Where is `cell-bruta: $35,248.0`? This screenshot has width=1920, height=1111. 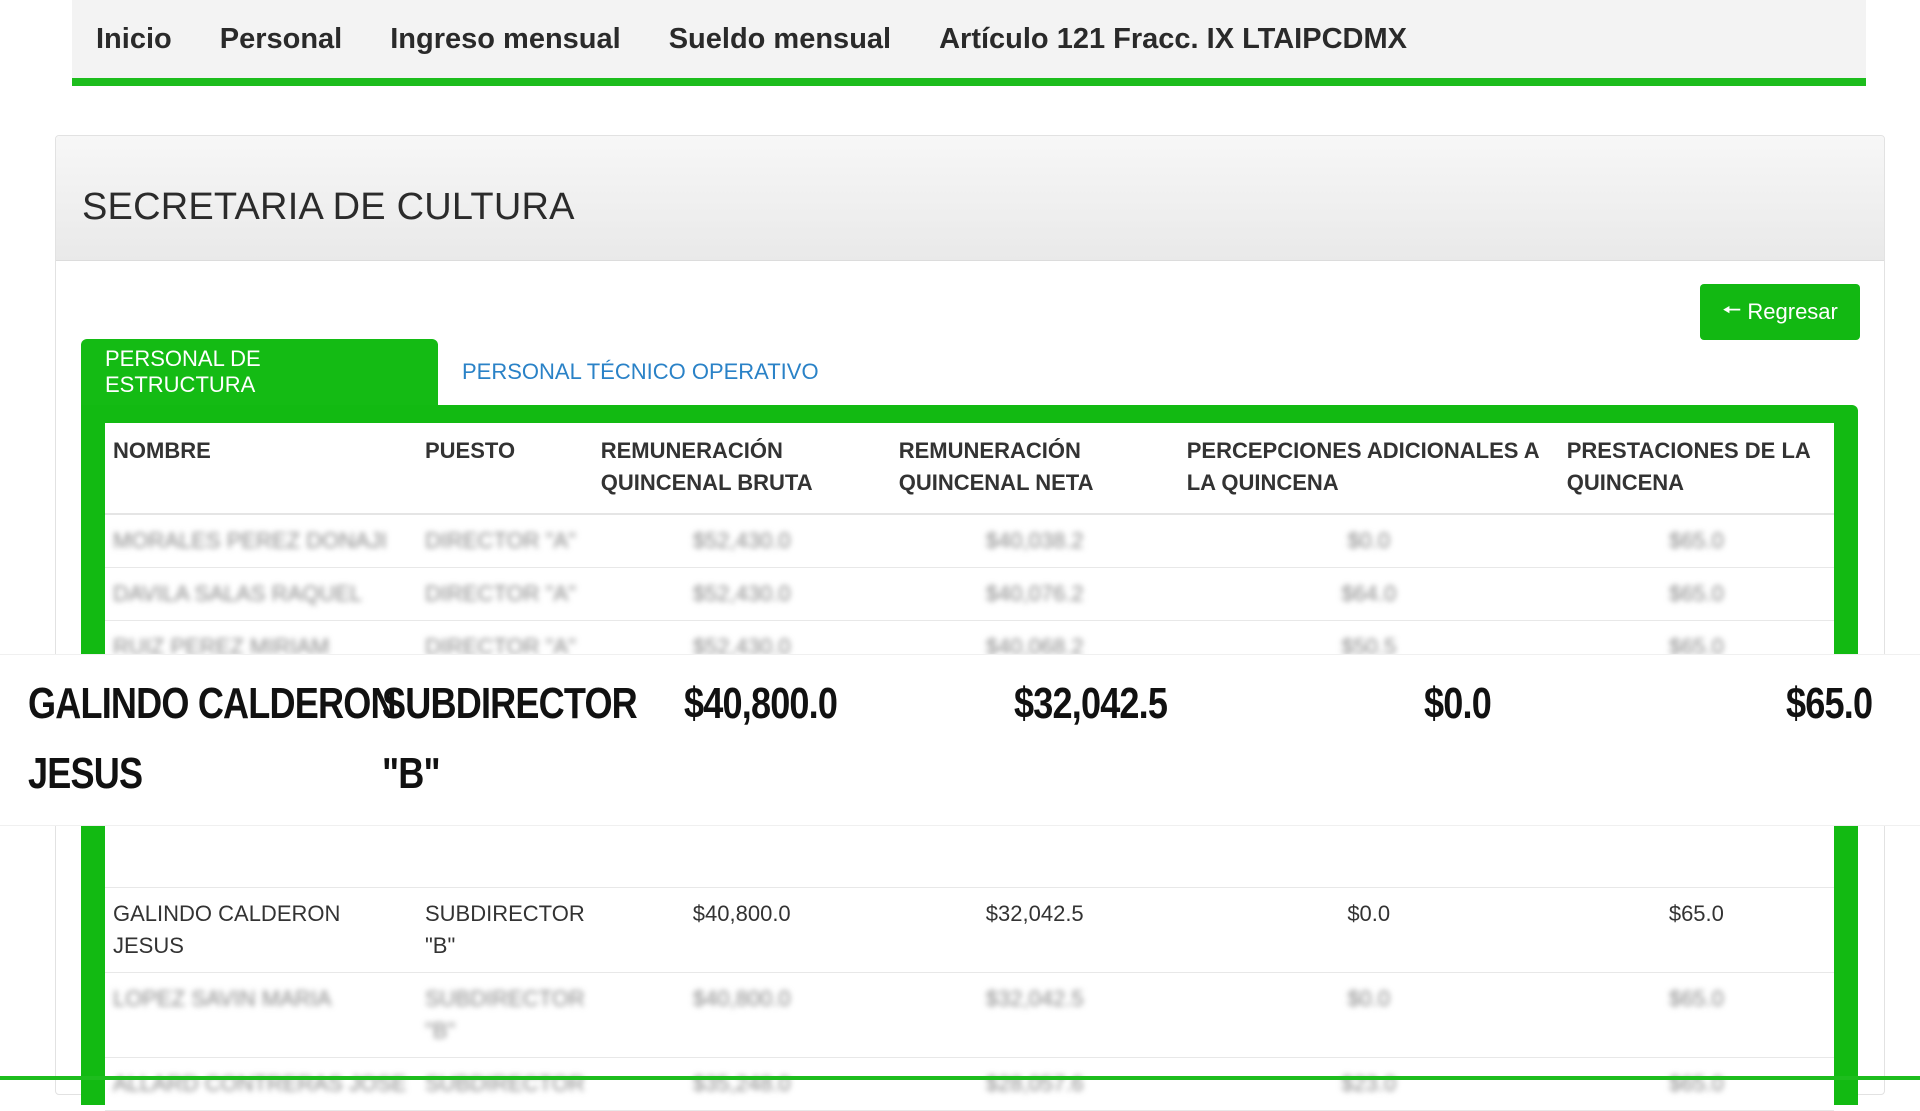
cell-bruta: $35,248.0 is located at coordinates (741, 1084).